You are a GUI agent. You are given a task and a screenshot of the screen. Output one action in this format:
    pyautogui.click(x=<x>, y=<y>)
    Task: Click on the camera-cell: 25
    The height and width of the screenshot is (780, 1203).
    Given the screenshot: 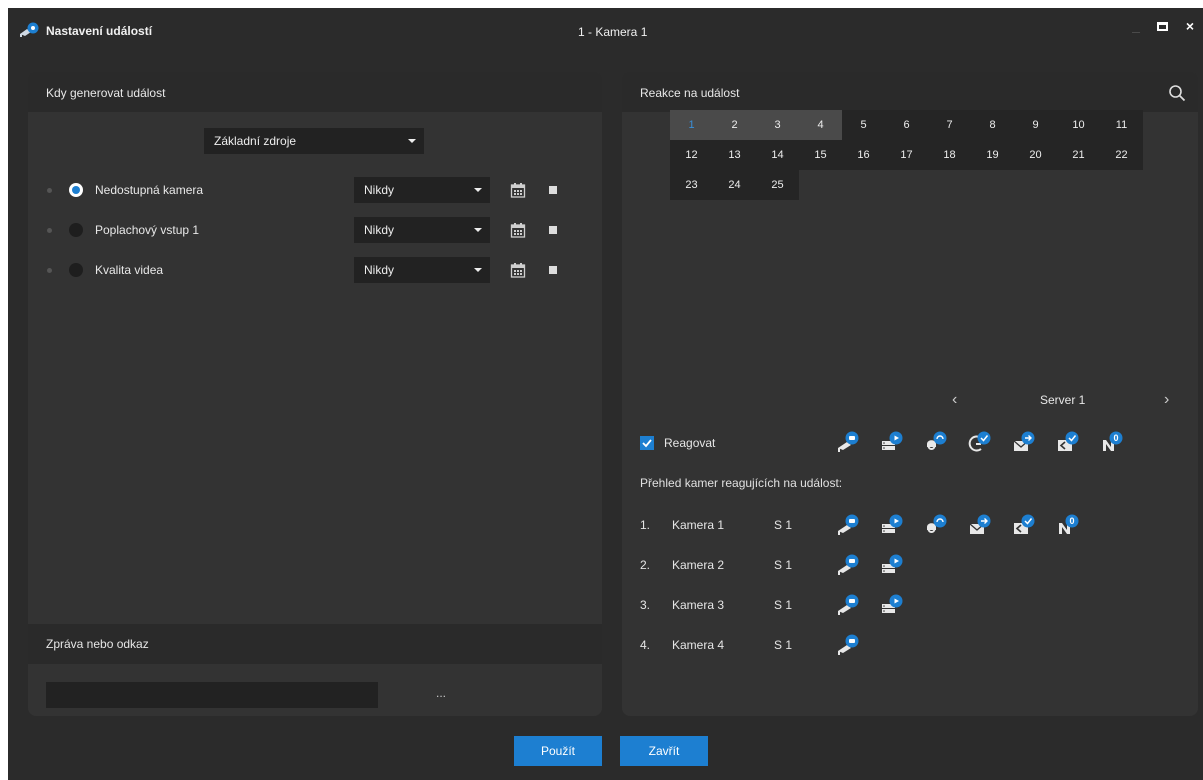 What is the action you would take?
    pyautogui.click(x=777, y=185)
    